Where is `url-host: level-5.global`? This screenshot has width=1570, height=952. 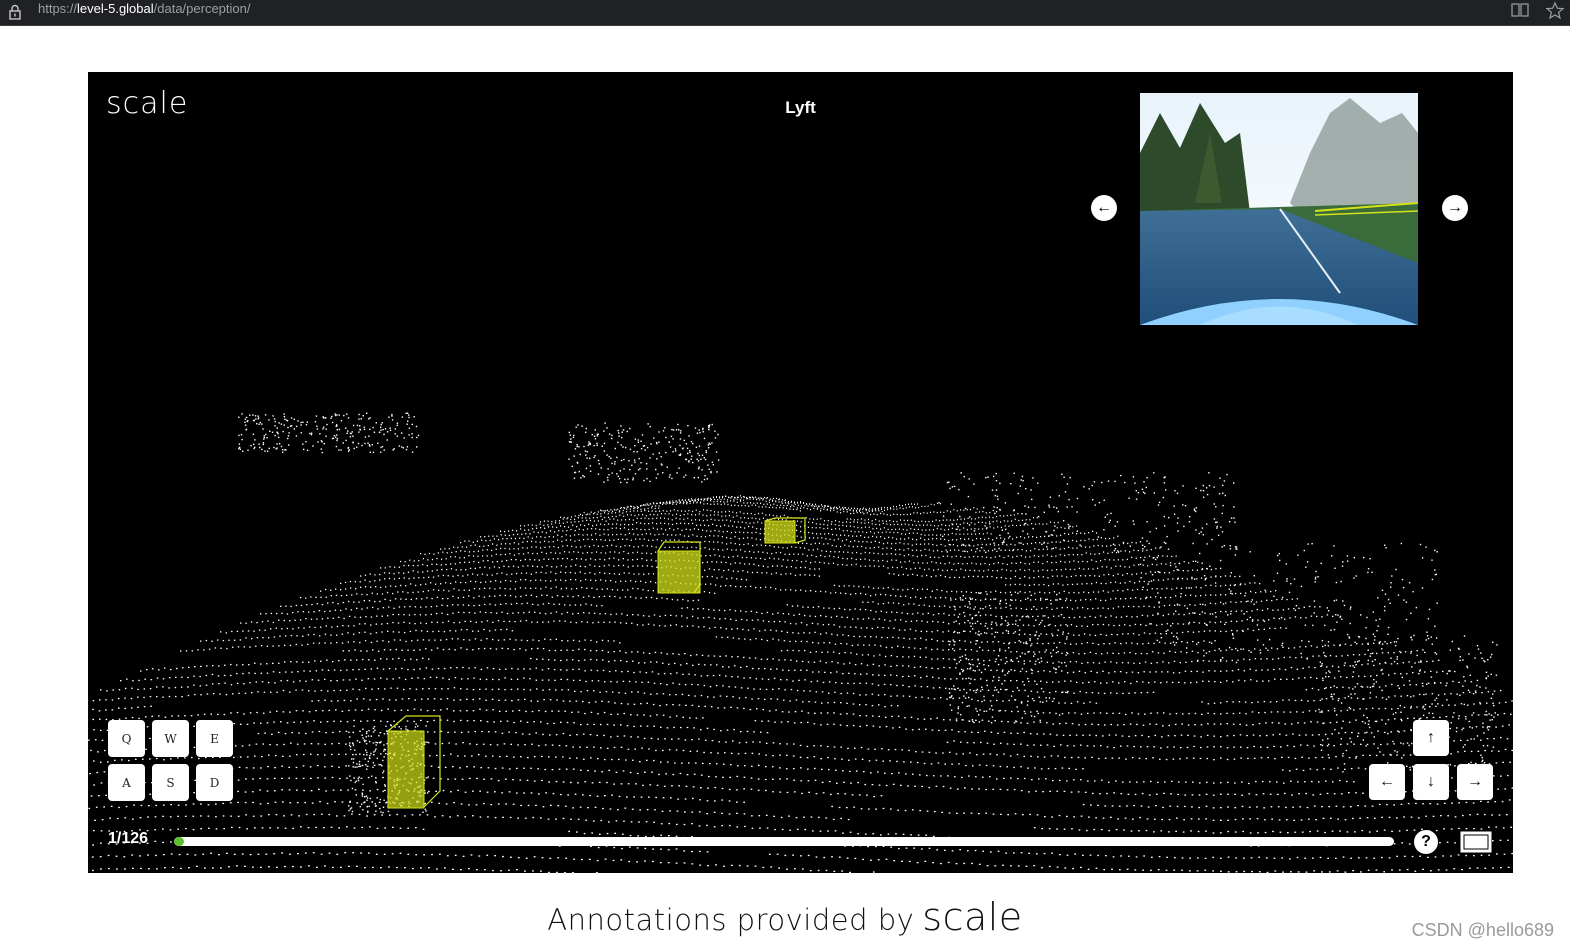
url-host: level-5.global is located at coordinates (115, 8).